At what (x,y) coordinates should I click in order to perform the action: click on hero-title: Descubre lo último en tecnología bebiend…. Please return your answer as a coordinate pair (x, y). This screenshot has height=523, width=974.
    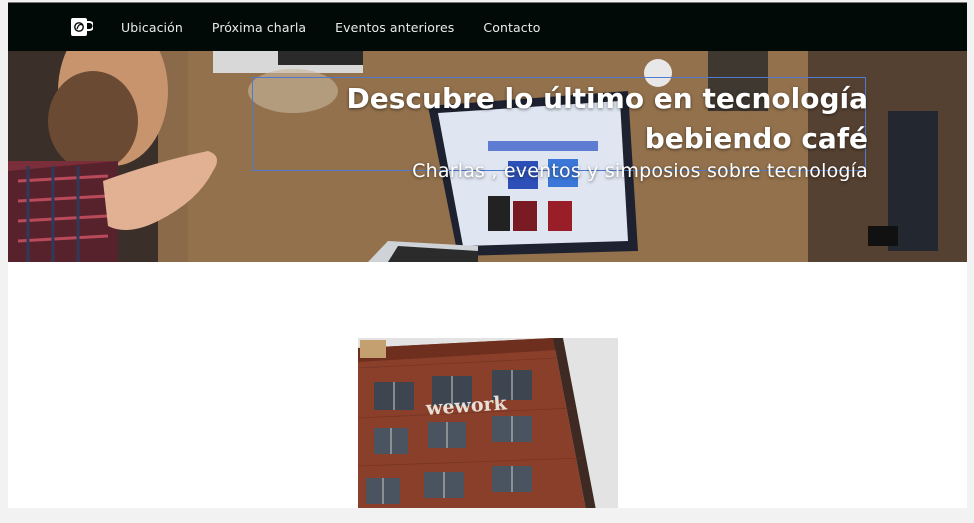
    Looking at the image, I should click on (588, 119).